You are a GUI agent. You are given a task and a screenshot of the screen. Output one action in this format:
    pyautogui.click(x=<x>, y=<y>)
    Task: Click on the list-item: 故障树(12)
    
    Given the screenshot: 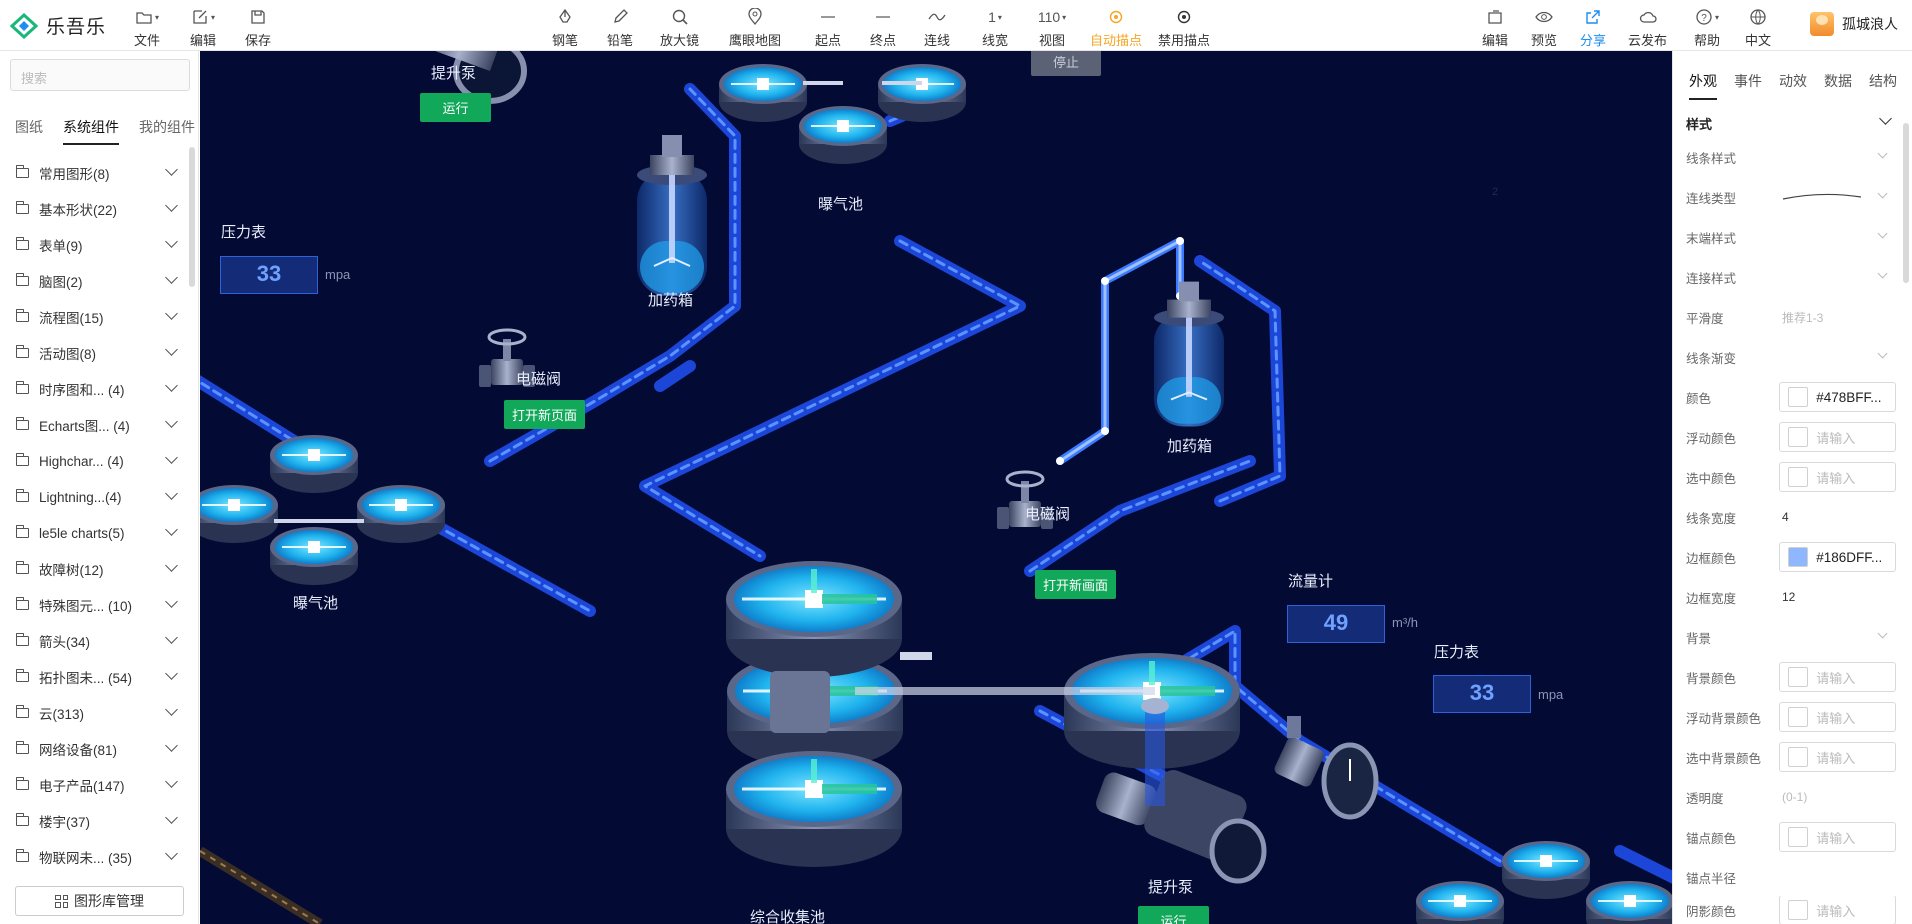 What is the action you would take?
    pyautogui.click(x=95, y=569)
    